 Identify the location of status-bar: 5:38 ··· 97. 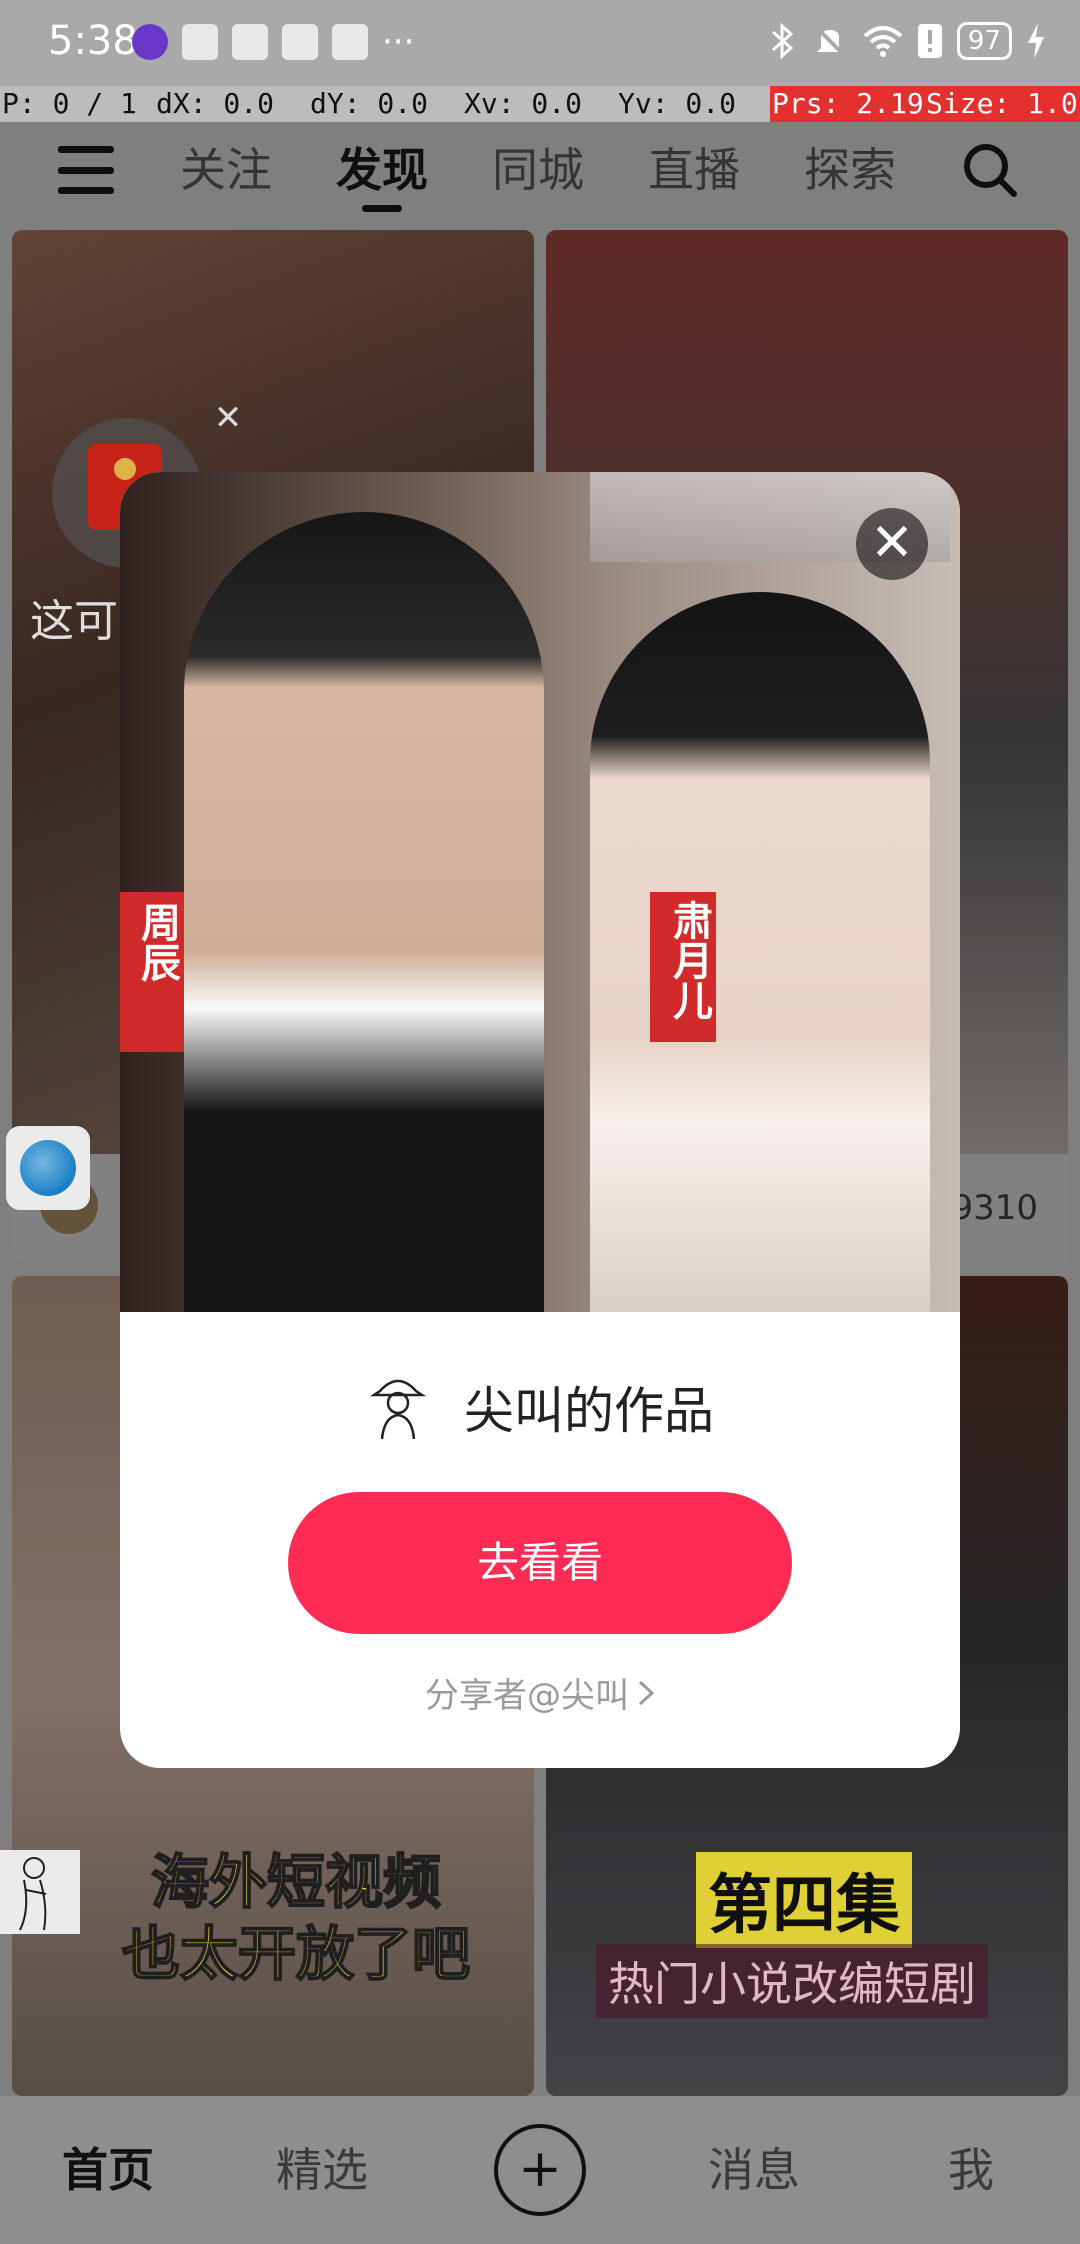
(540, 43).